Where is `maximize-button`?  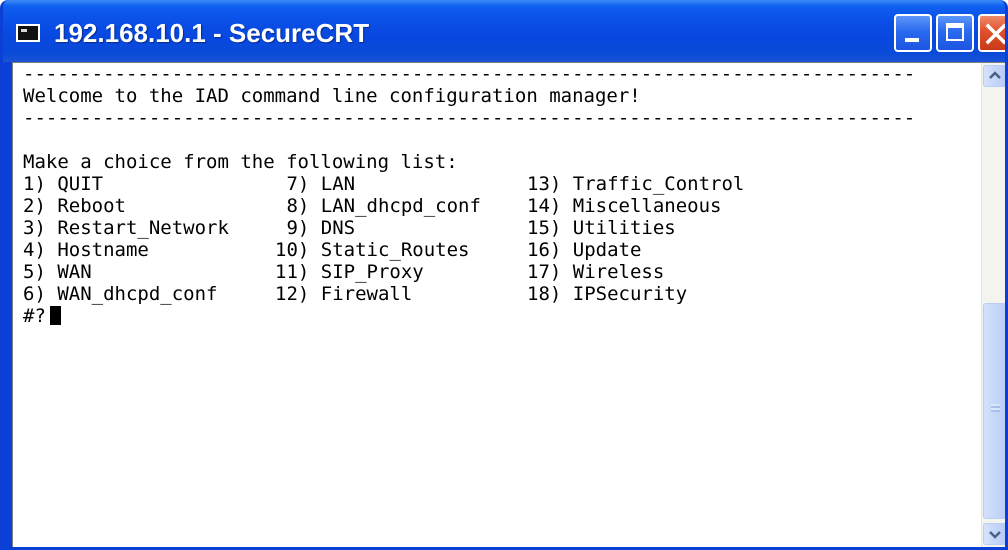
maximize-button is located at coordinates (955, 33).